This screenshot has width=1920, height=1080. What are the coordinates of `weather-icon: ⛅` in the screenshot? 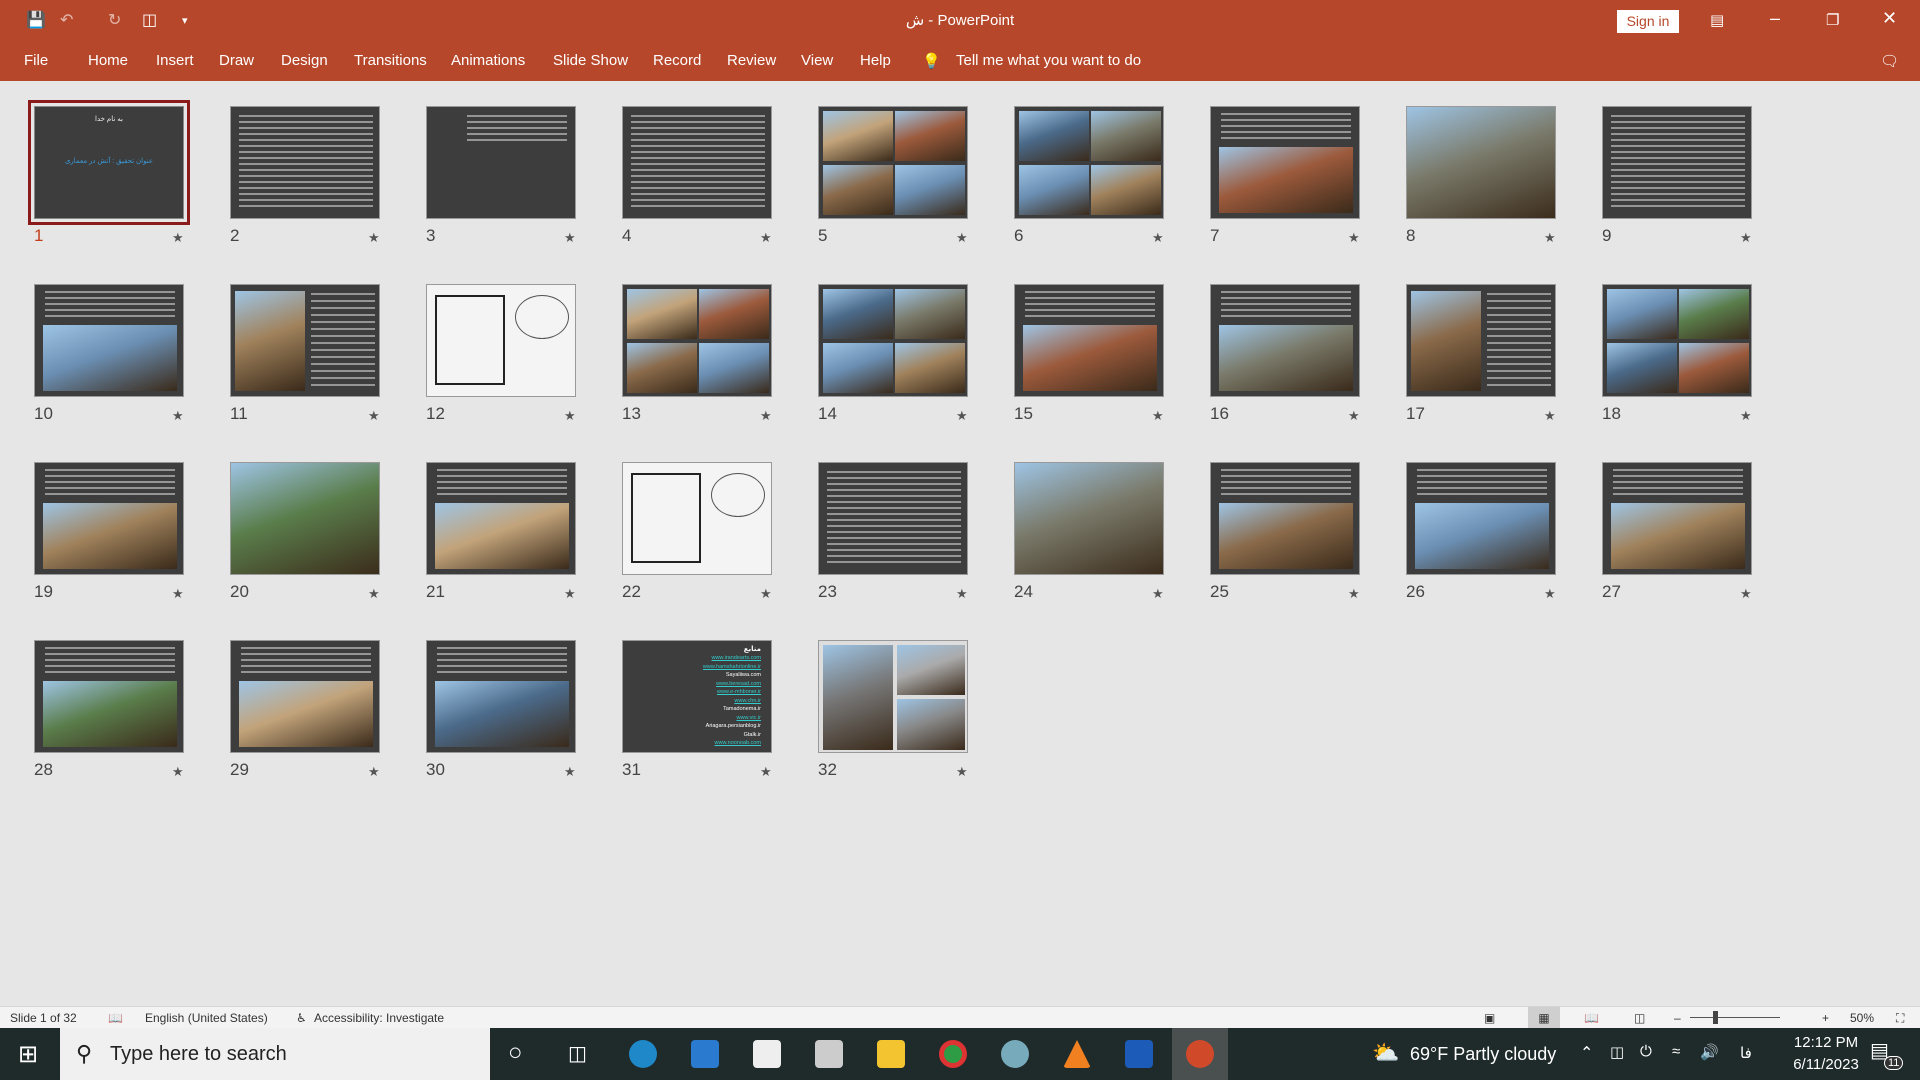 It's located at (1385, 1053).